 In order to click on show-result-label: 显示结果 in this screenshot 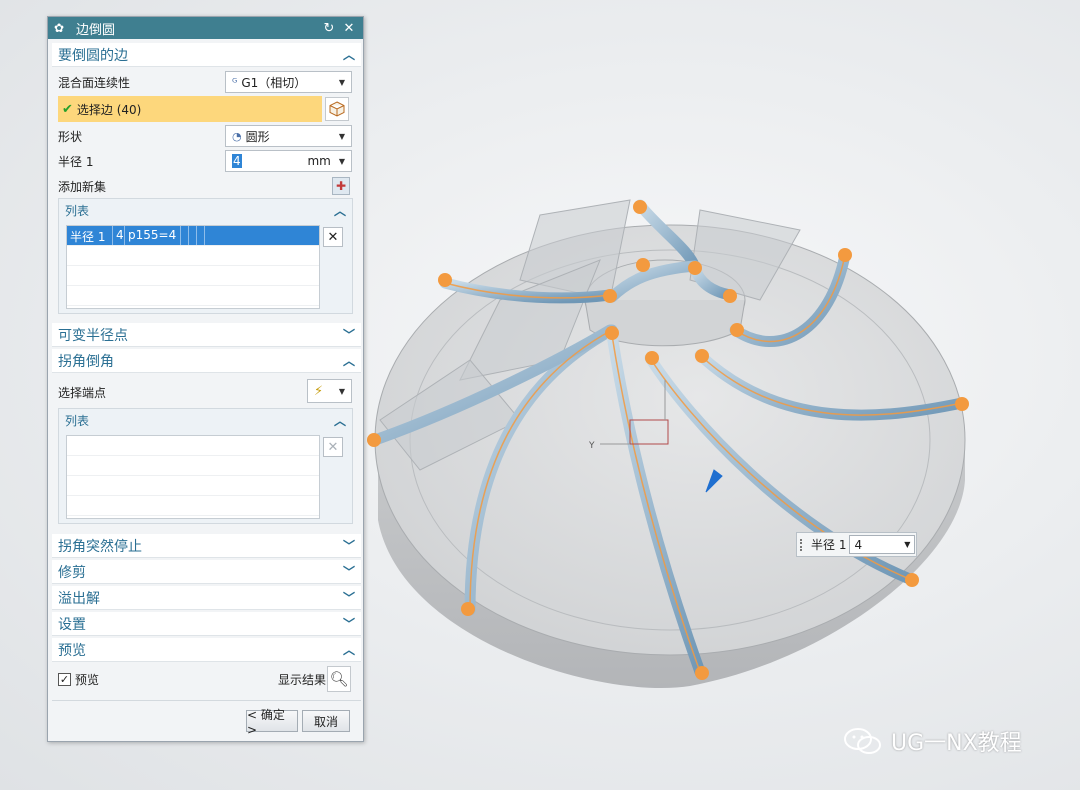, I will do `click(301, 679)`.